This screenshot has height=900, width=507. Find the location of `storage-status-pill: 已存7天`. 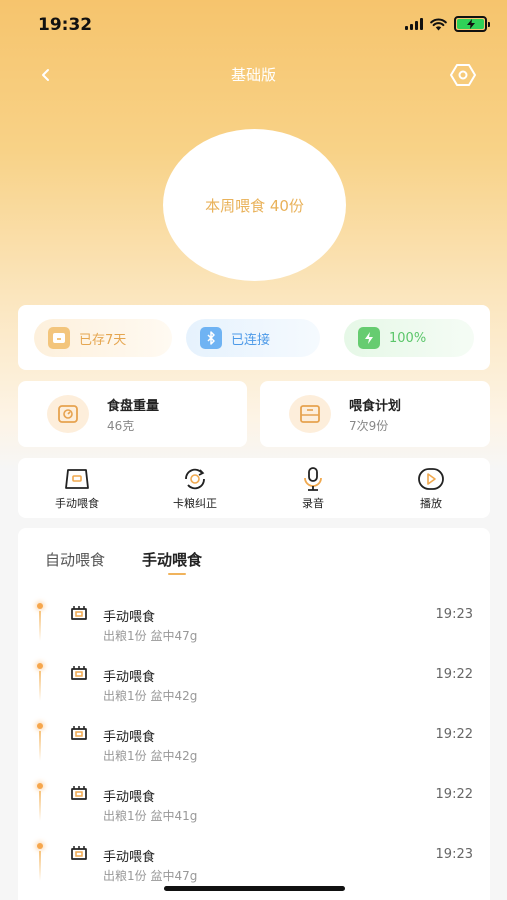

storage-status-pill: 已存7天 is located at coordinates (103, 338).